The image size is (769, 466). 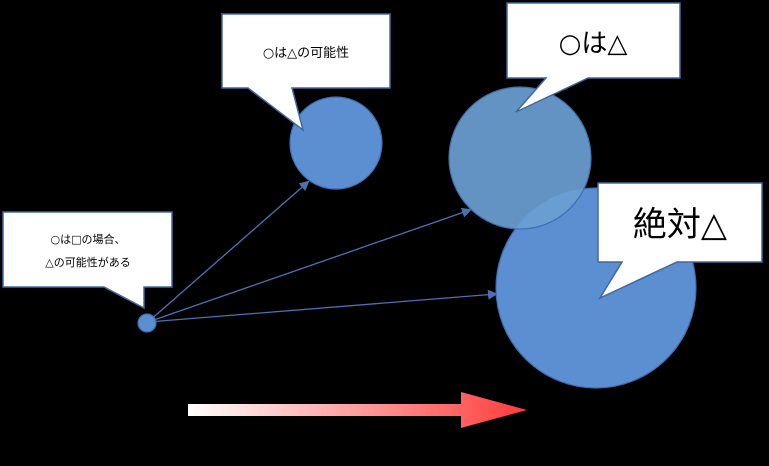 What do you see at coordinates (322, 306) in the screenshot?
I see `arrow-to-absolute` at bounding box center [322, 306].